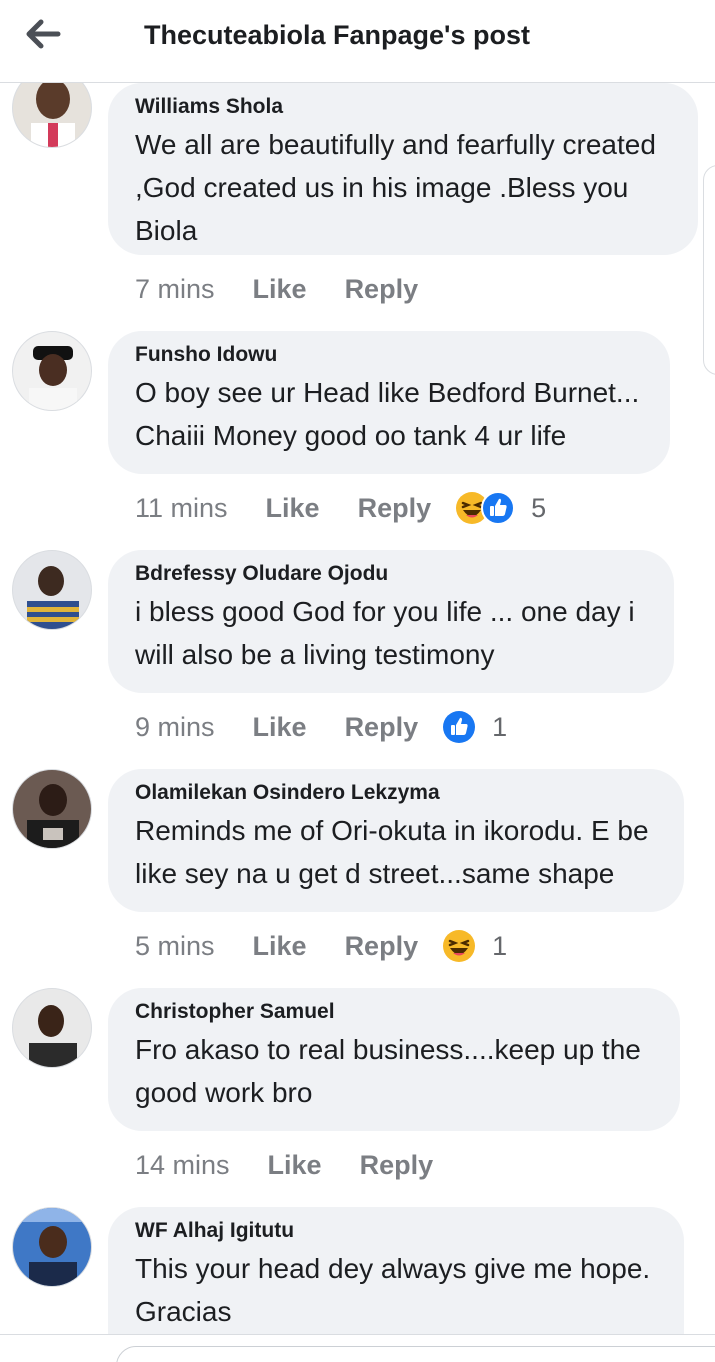  I want to click on comment-actions: 7 mins Like Reply, so click(288, 289).